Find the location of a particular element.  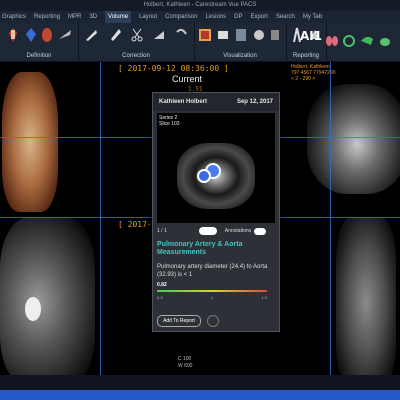

scale-value: 0.82 is located at coordinates (162, 285).